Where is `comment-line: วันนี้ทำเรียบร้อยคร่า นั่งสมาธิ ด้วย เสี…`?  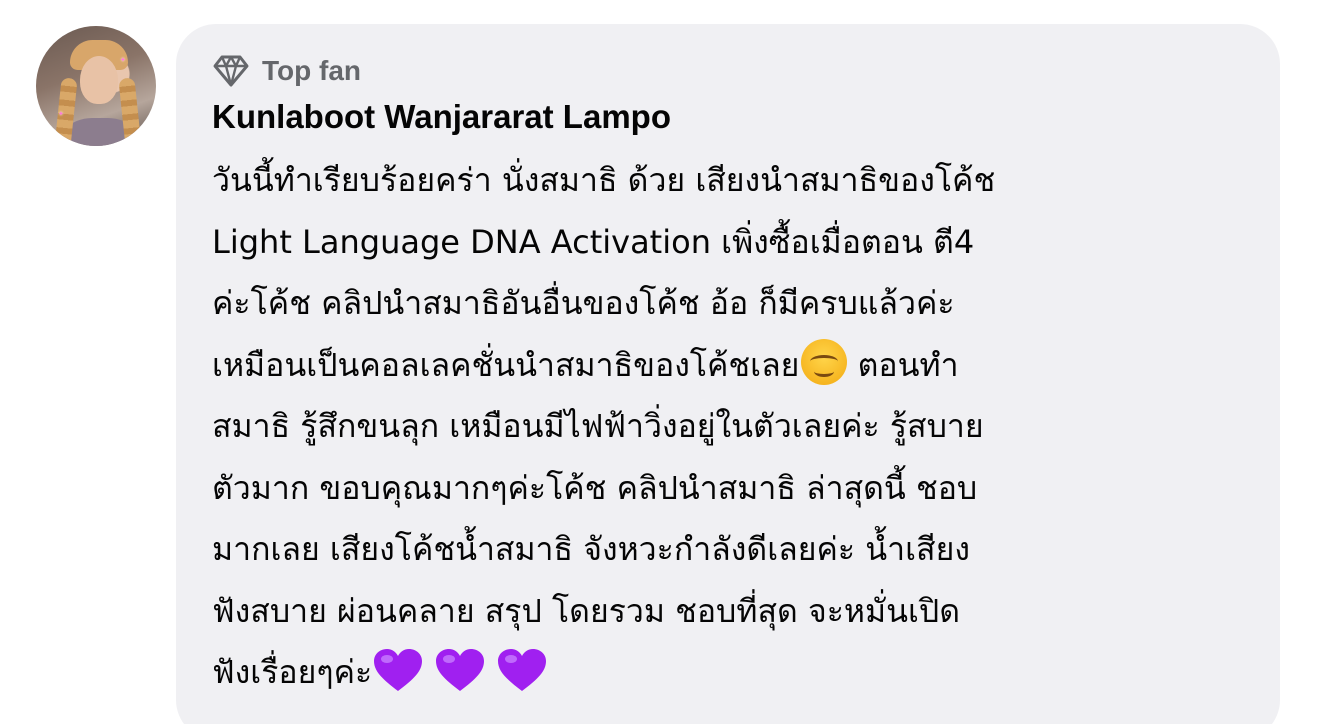 comment-line: วันนี้ทำเรียบร้อยคร่า นั่งสมาธิ ด้วย เสี… is located at coordinates (604, 180).